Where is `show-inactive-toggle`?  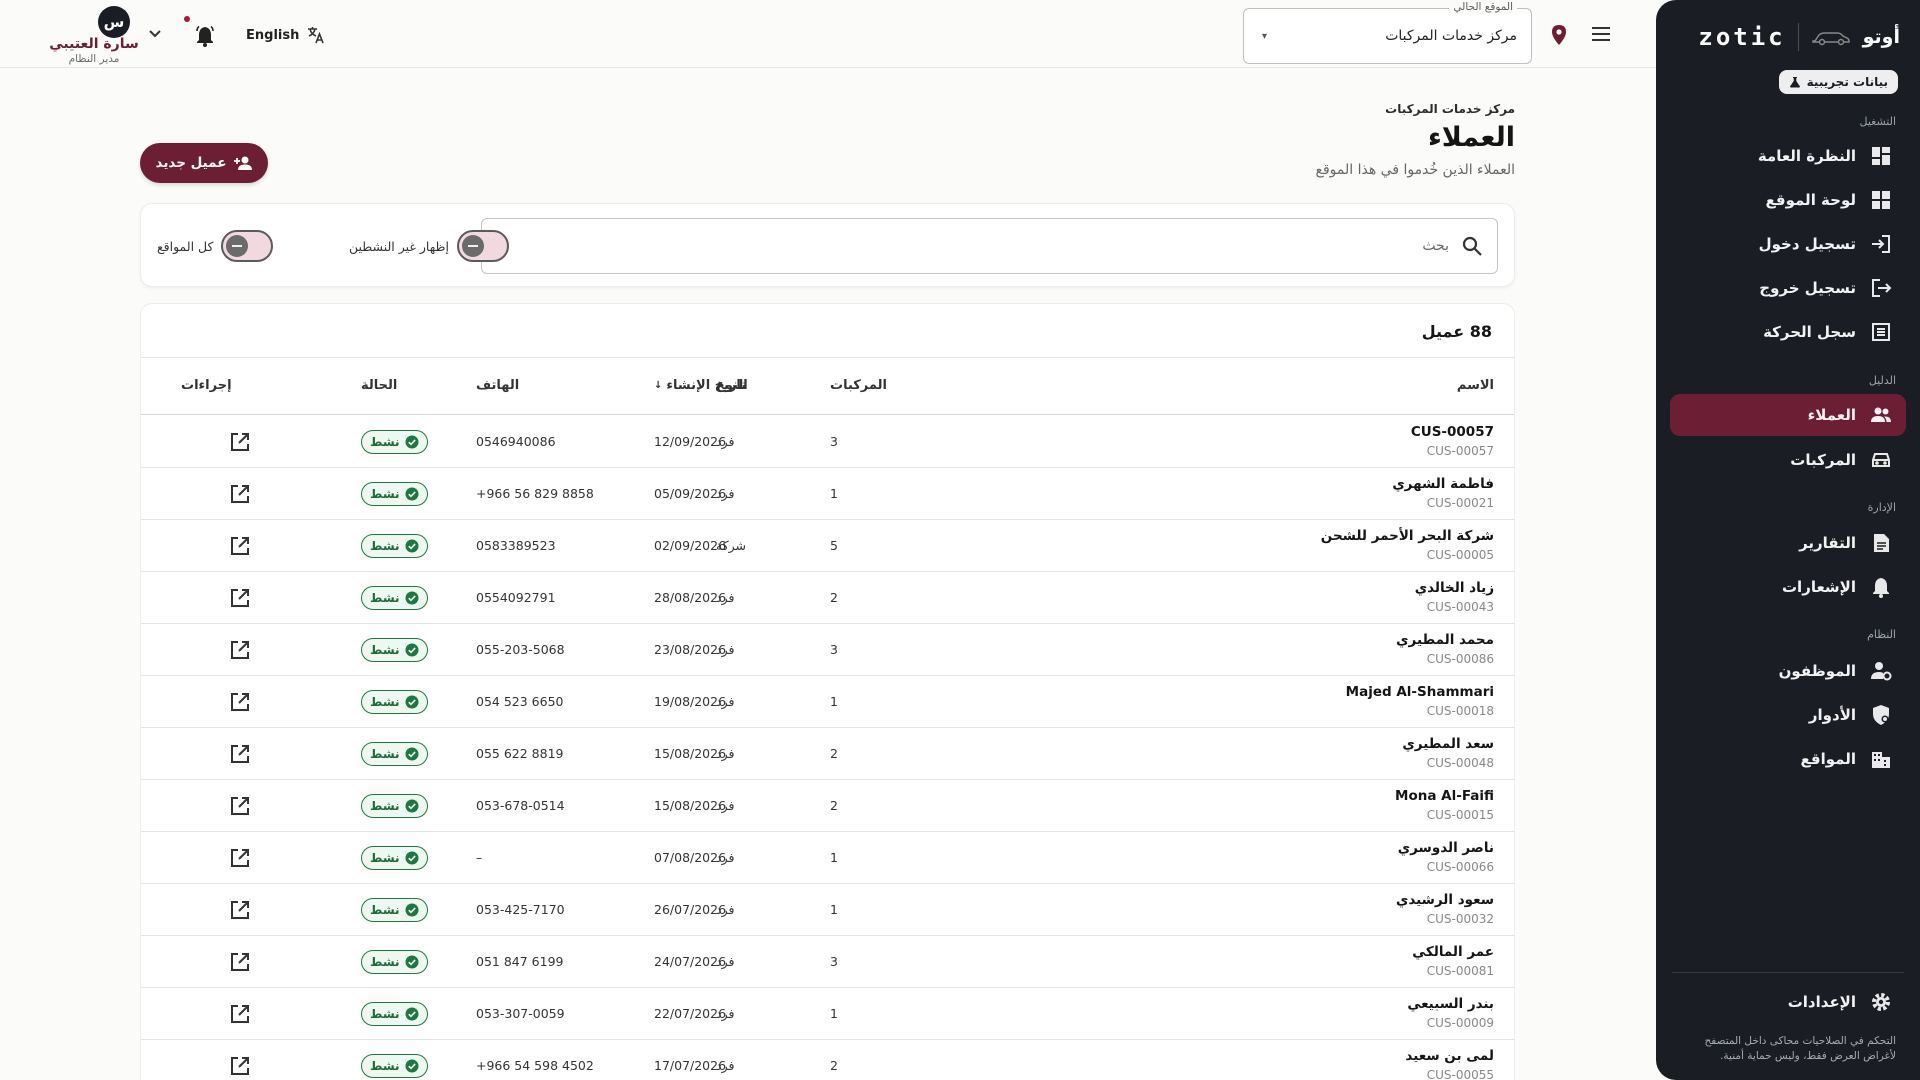 show-inactive-toggle is located at coordinates (482, 246).